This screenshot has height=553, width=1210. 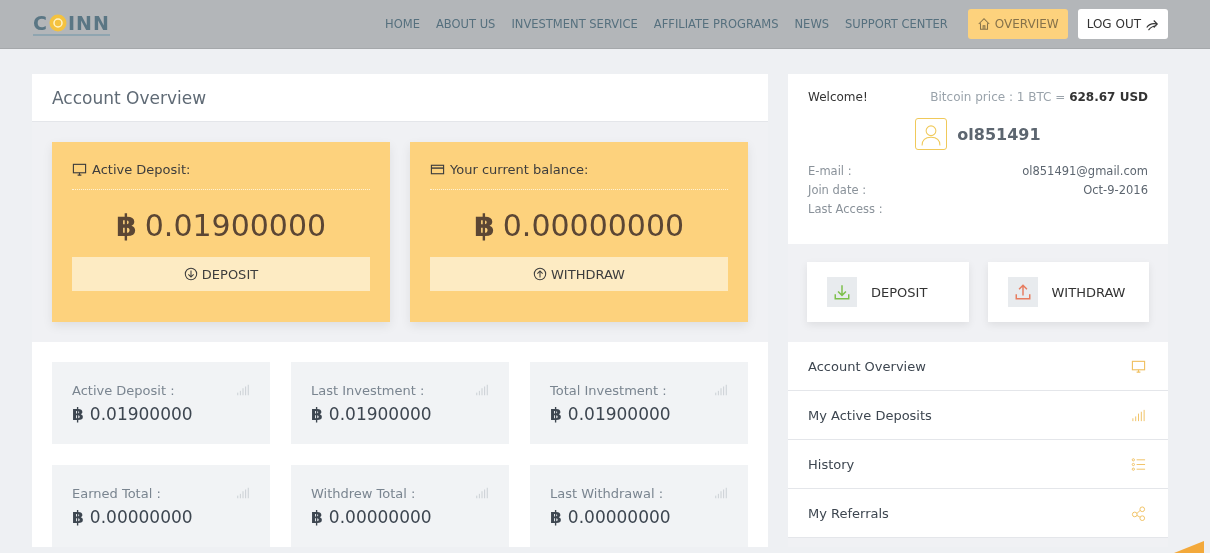 What do you see at coordinates (1022, 292) in the screenshot?
I see `upload-icon` at bounding box center [1022, 292].